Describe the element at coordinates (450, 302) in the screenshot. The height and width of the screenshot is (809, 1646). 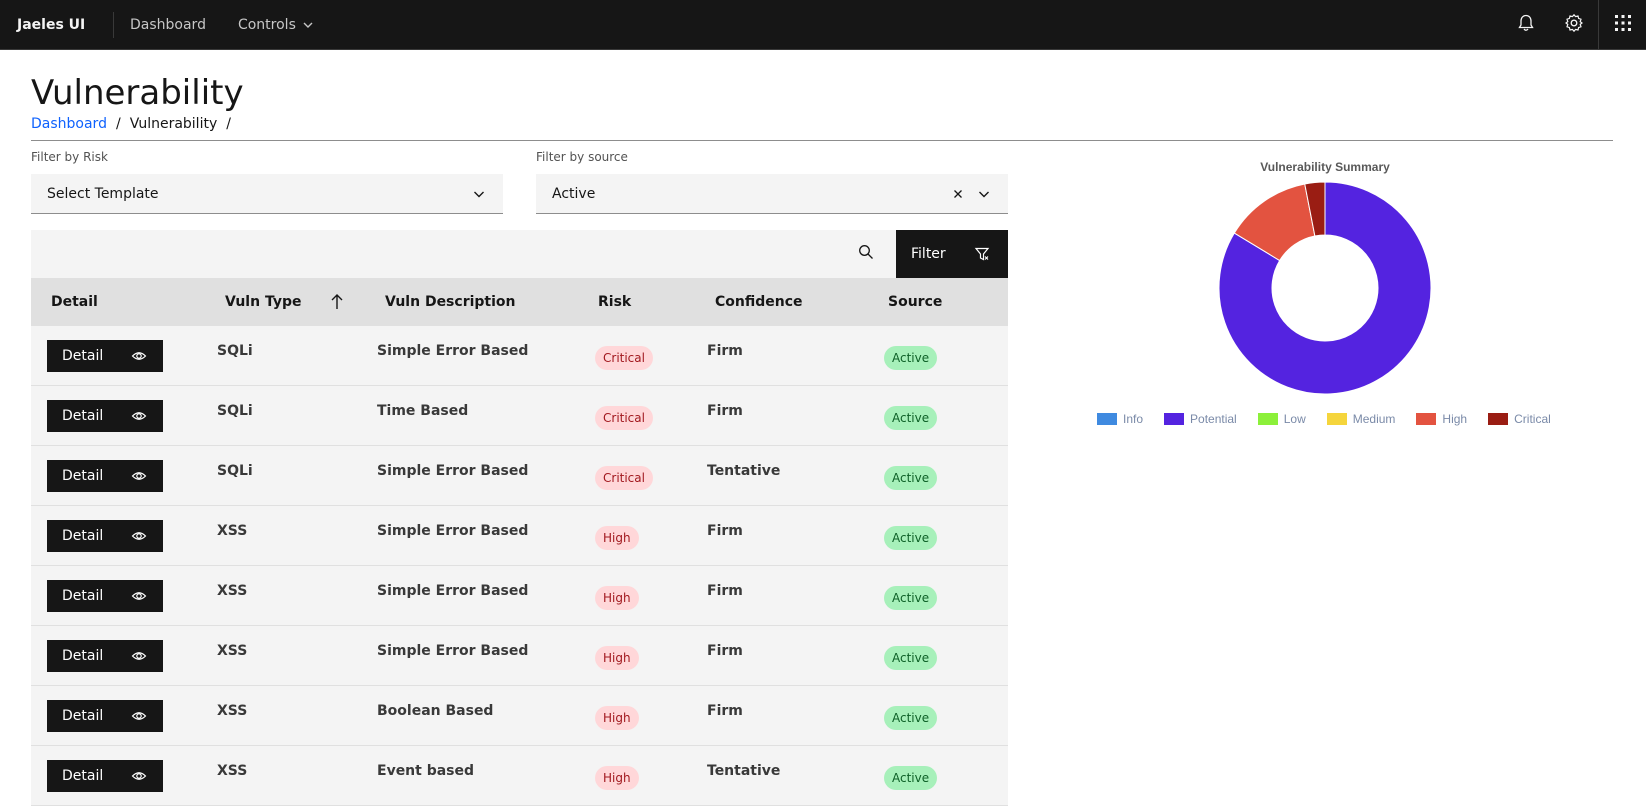
I see `column-header-vuln-description: Vuln Description` at that location.